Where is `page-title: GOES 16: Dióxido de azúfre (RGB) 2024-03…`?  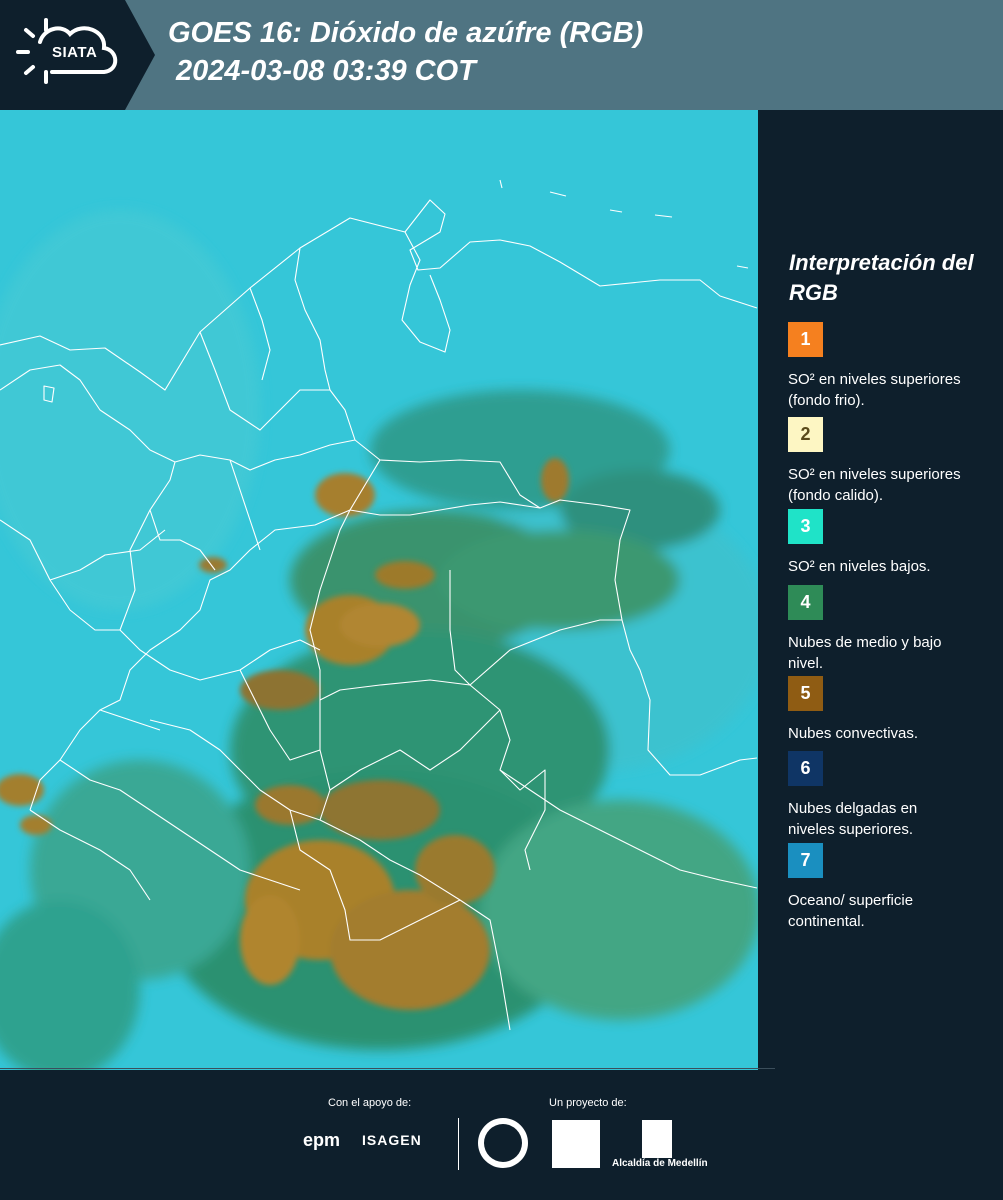 page-title: GOES 16: Dióxido de azúfre (RGB) 2024-03… is located at coordinates (405, 52).